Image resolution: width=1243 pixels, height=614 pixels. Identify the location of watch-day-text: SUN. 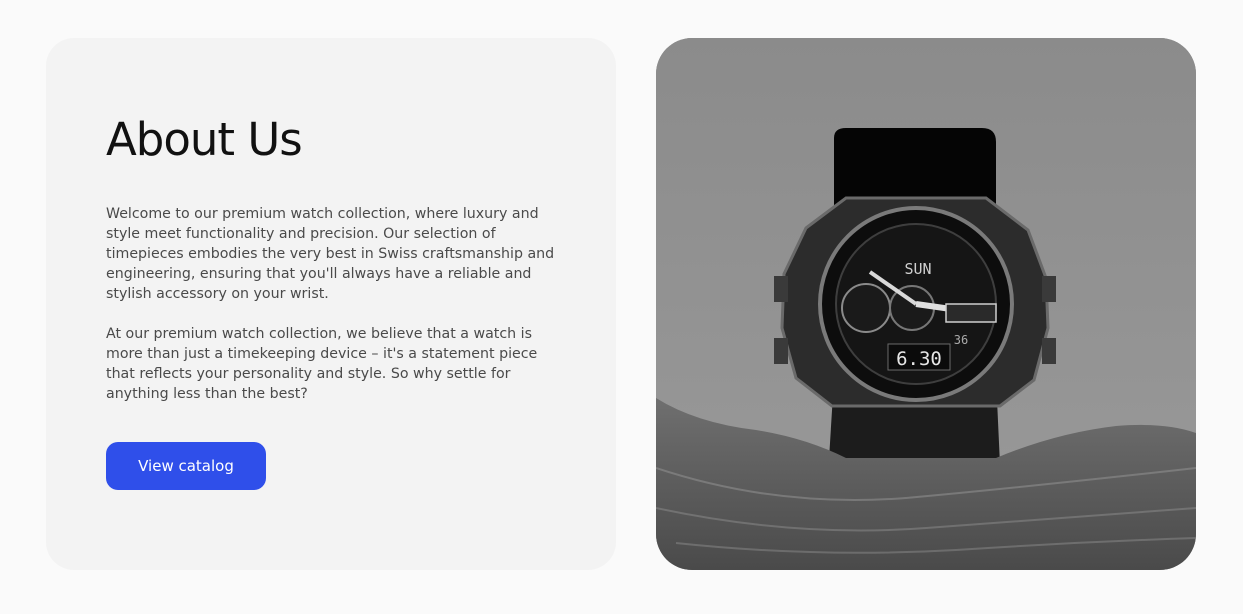
(917, 269).